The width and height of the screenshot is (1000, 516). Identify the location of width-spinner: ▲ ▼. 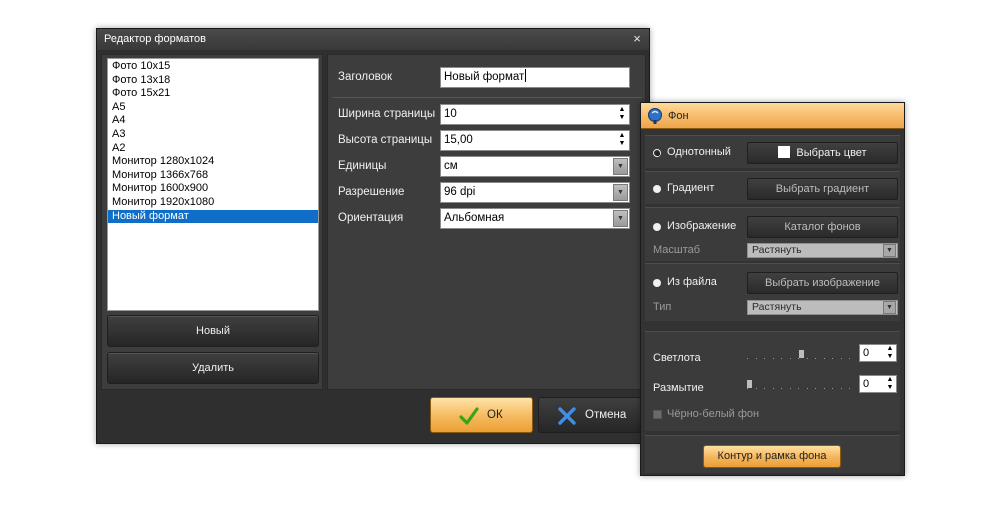
(622, 114).